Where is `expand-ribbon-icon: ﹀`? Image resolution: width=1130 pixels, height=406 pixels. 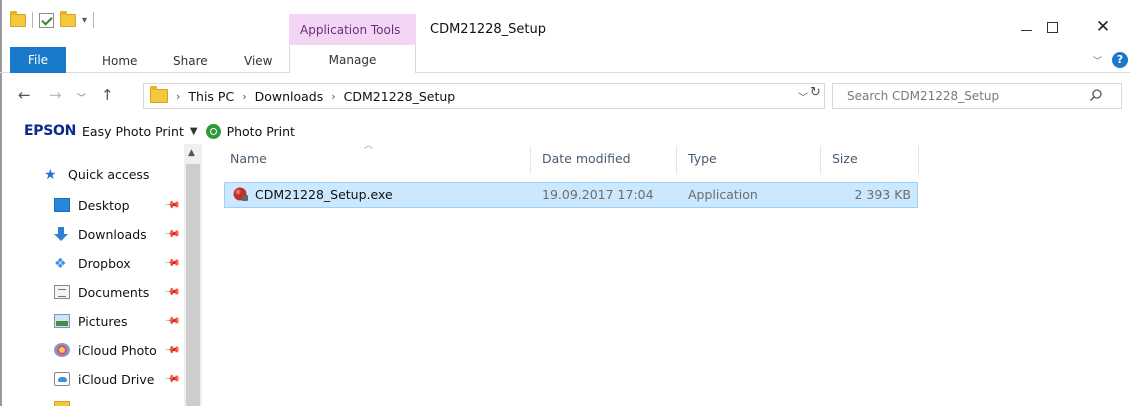 expand-ribbon-icon: ﹀ is located at coordinates (1097, 60).